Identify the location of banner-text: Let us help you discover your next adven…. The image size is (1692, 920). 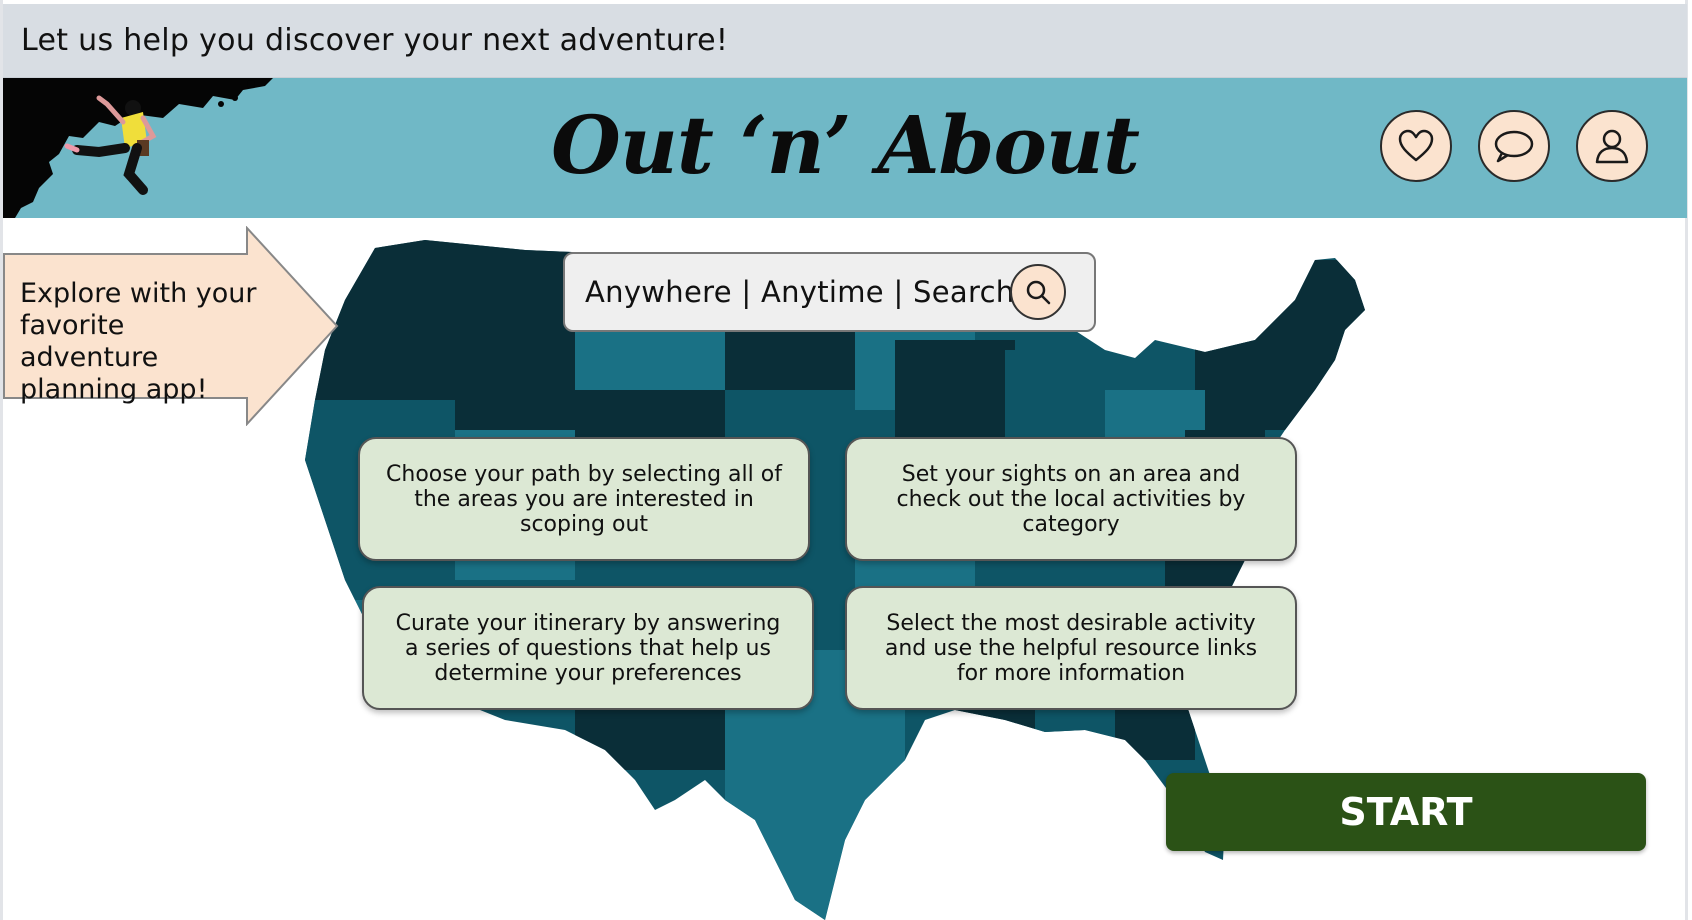
(375, 40).